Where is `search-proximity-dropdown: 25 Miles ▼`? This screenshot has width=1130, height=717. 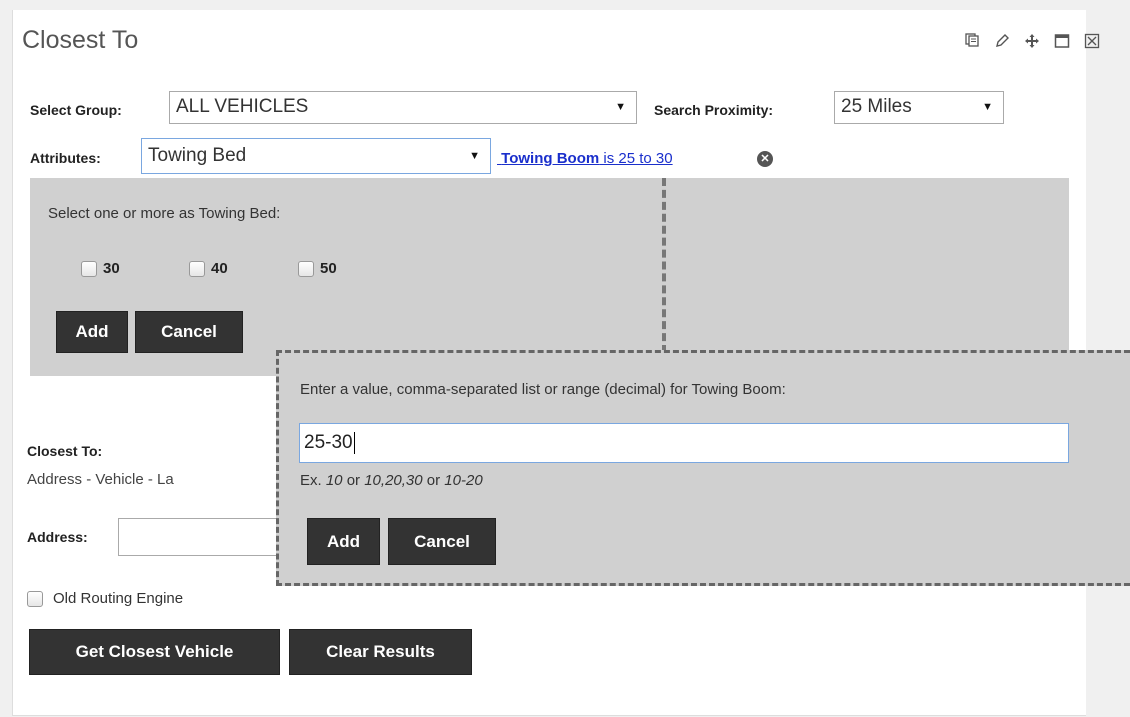 search-proximity-dropdown: 25 Miles ▼ is located at coordinates (919, 107).